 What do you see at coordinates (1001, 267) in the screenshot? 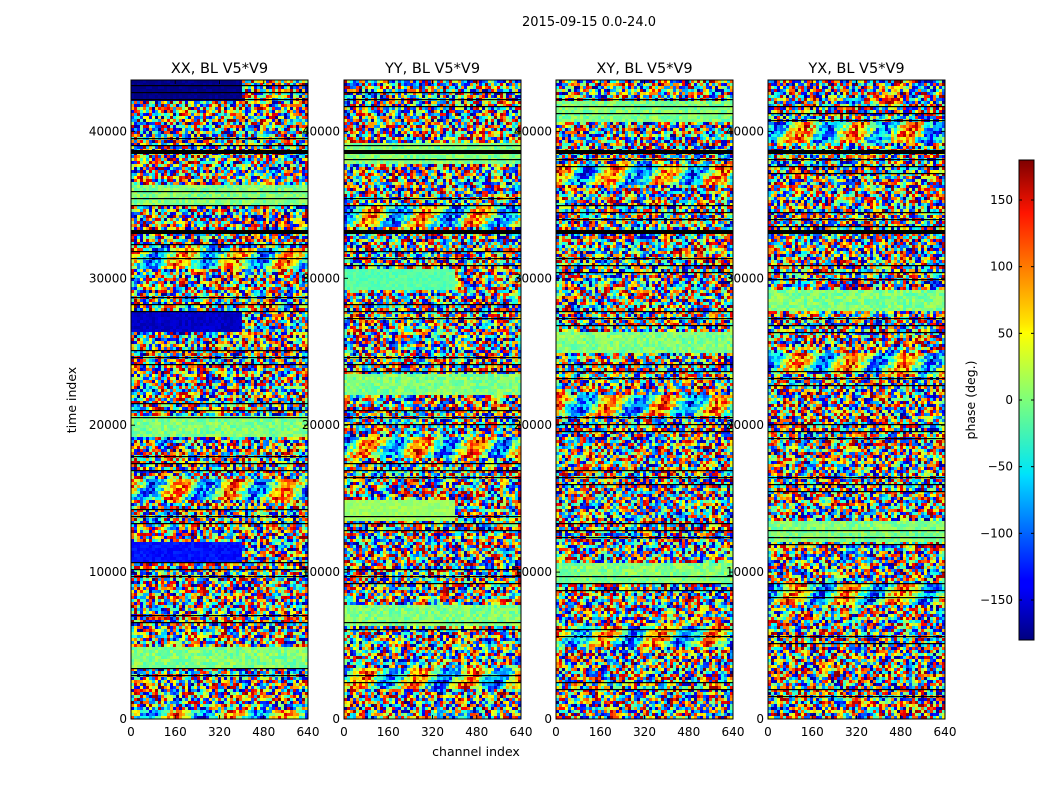
I see `colorbar-tick-label: 100` at bounding box center [1001, 267].